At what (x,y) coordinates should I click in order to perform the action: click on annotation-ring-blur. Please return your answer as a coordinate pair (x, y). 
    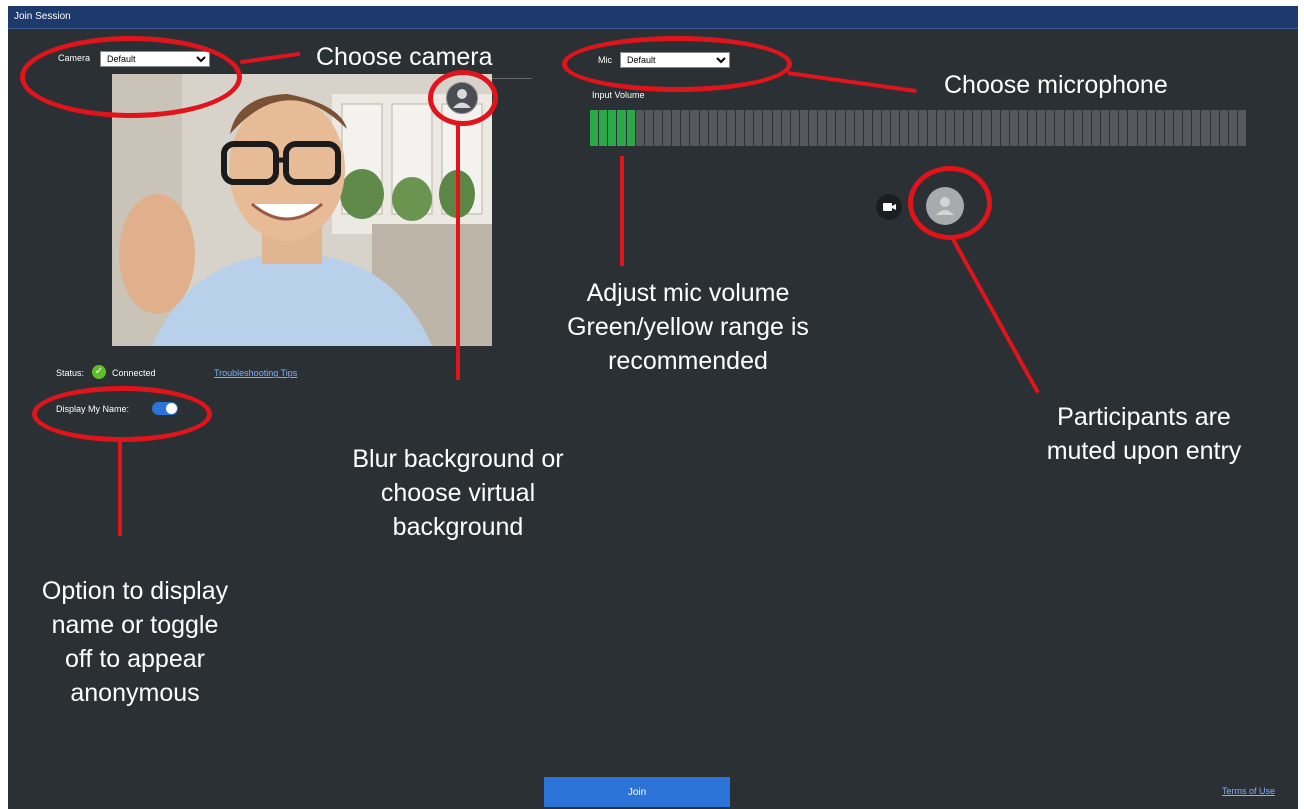
    Looking at the image, I should click on (463, 98).